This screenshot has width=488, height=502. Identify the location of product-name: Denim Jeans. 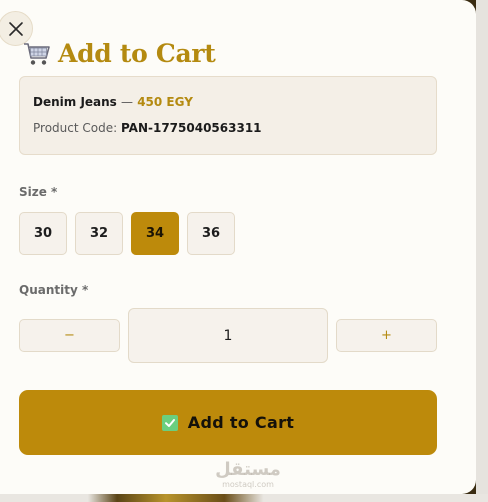
(75, 102).